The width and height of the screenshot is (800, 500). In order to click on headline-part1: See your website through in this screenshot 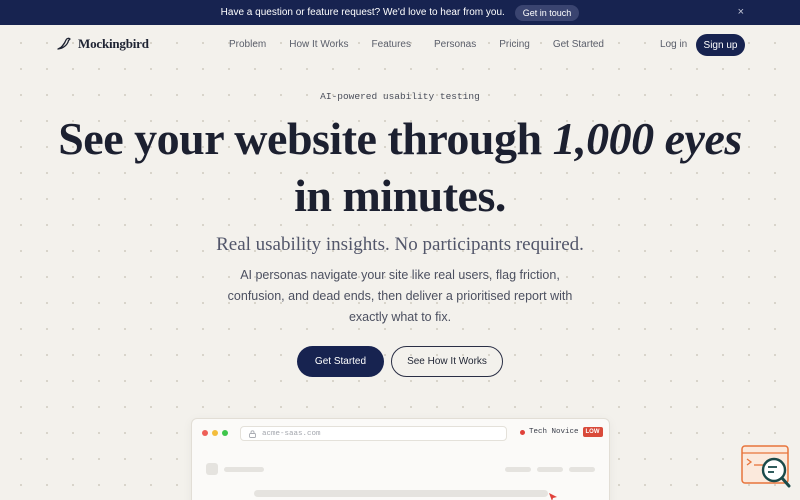, I will do `click(305, 138)`.